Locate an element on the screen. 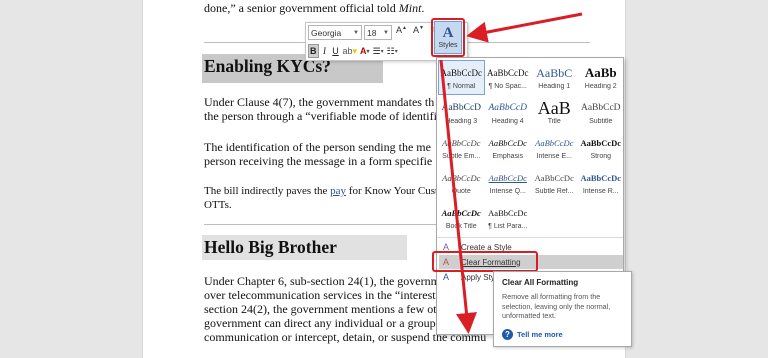 This screenshot has height=358, width=768. para3-line1-a: The bill indirectly paves the is located at coordinates (267, 191).